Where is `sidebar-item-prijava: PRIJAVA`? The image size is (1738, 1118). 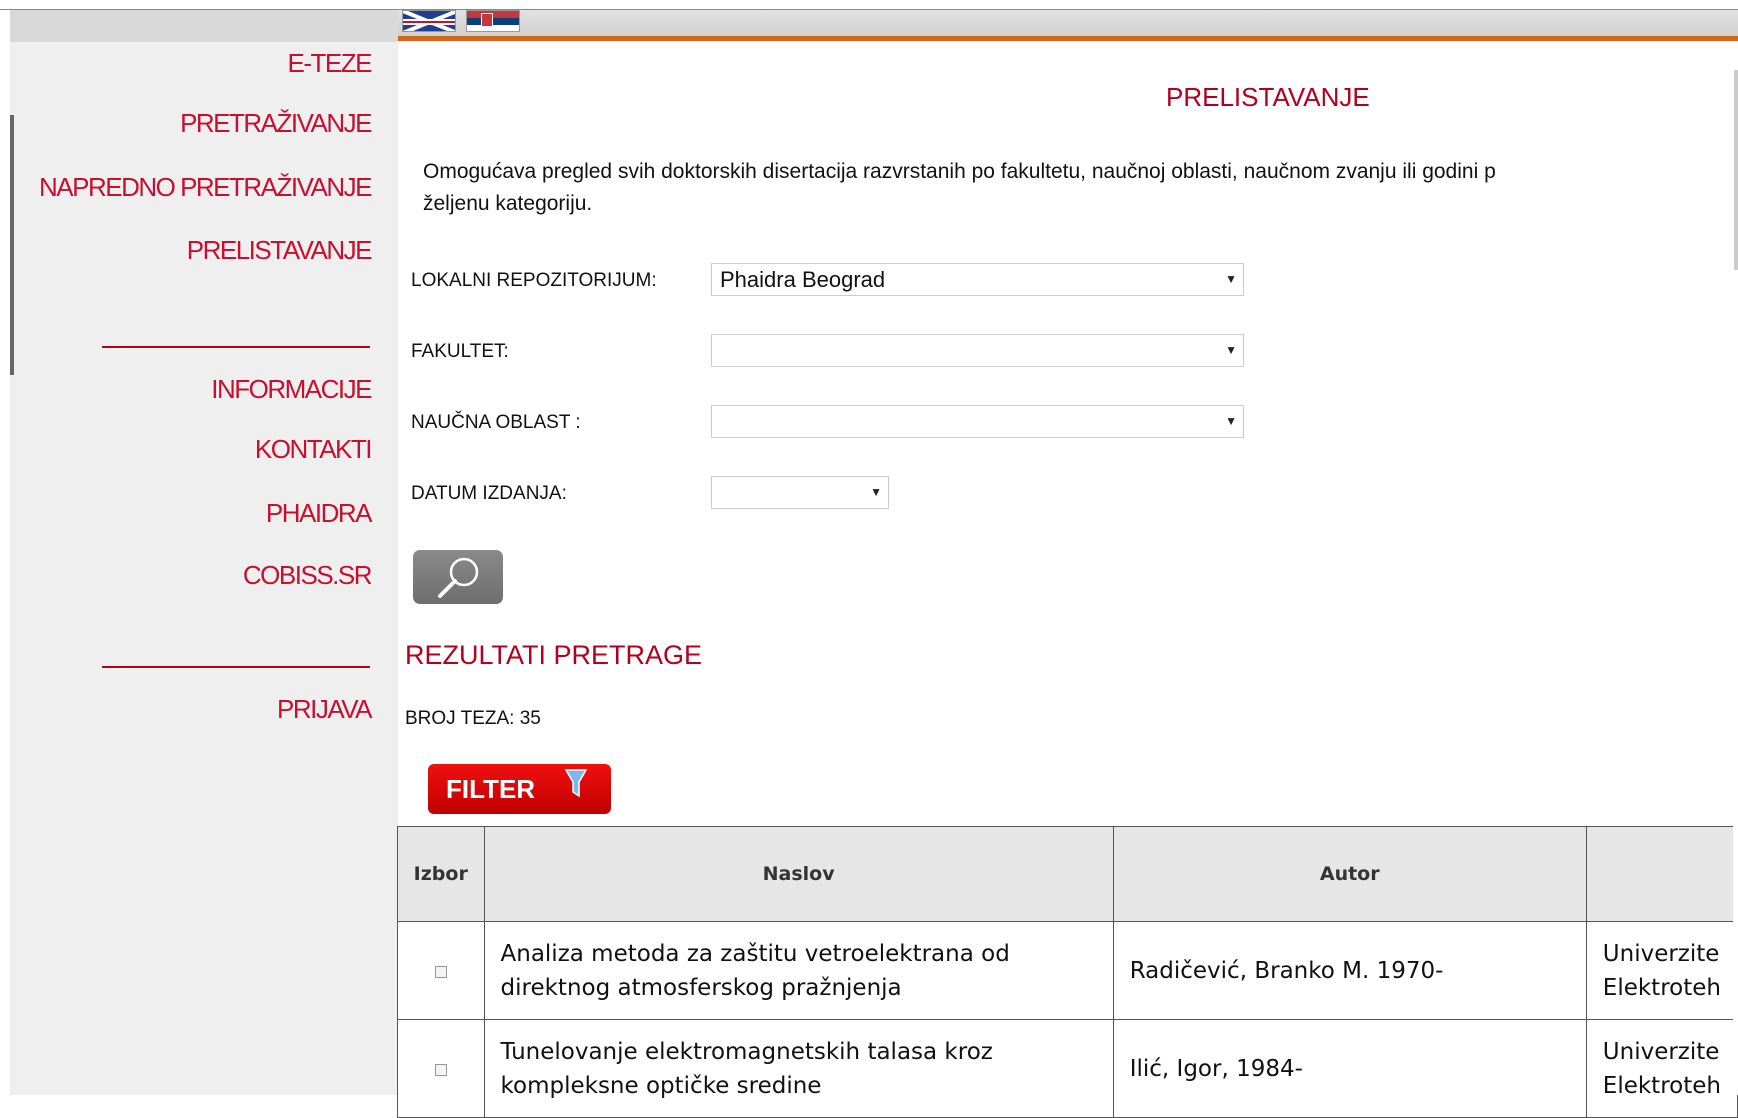
sidebar-item-prijava: PRIJAVA is located at coordinates (208, 709).